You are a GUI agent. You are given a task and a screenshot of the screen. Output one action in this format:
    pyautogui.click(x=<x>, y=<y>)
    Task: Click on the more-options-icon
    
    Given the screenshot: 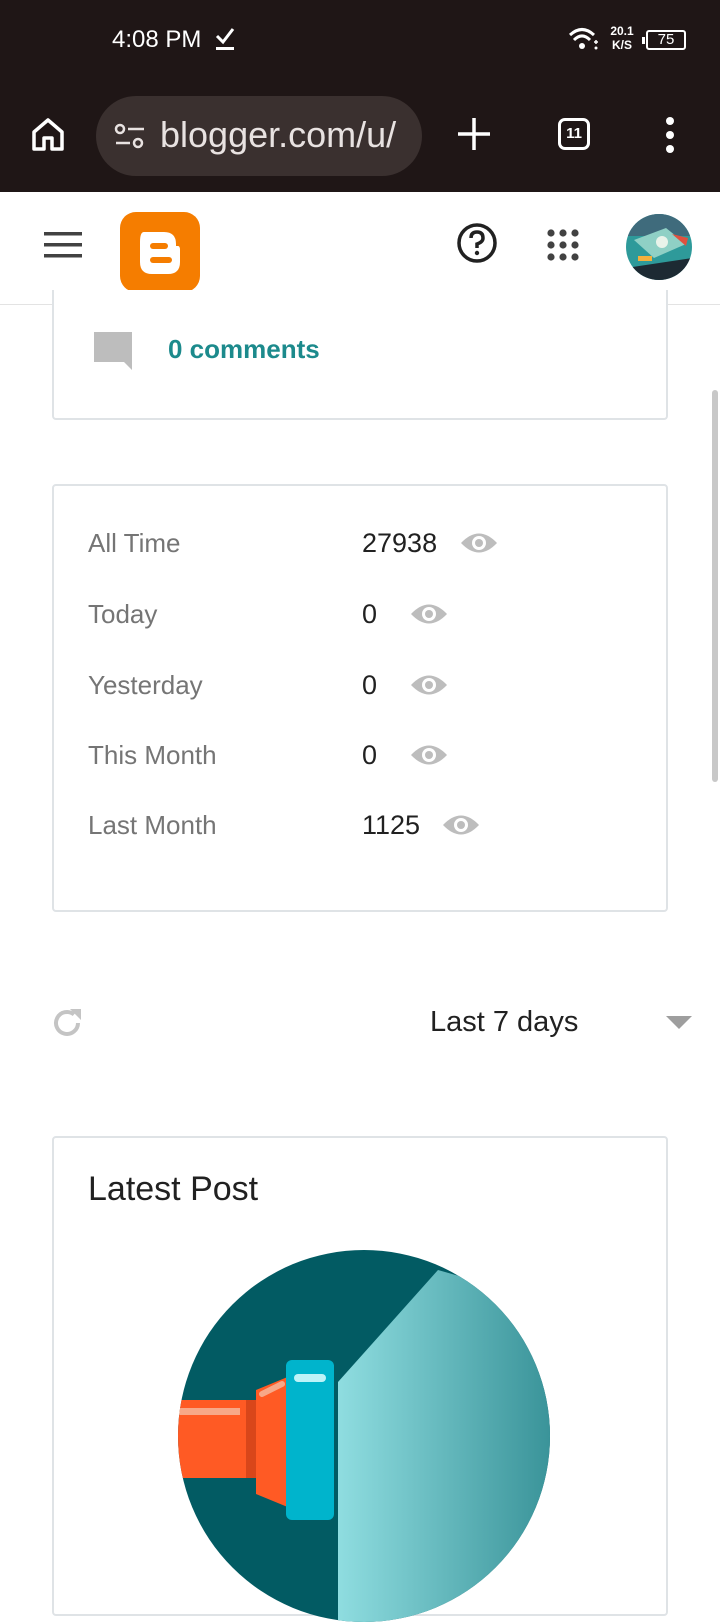 What is the action you would take?
    pyautogui.click(x=670, y=135)
    